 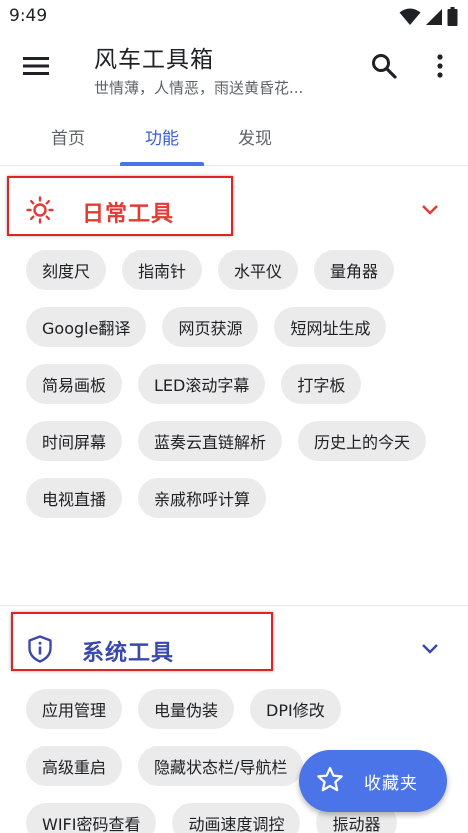 What do you see at coordinates (410, 17) in the screenshot?
I see `wifi-icon` at bounding box center [410, 17].